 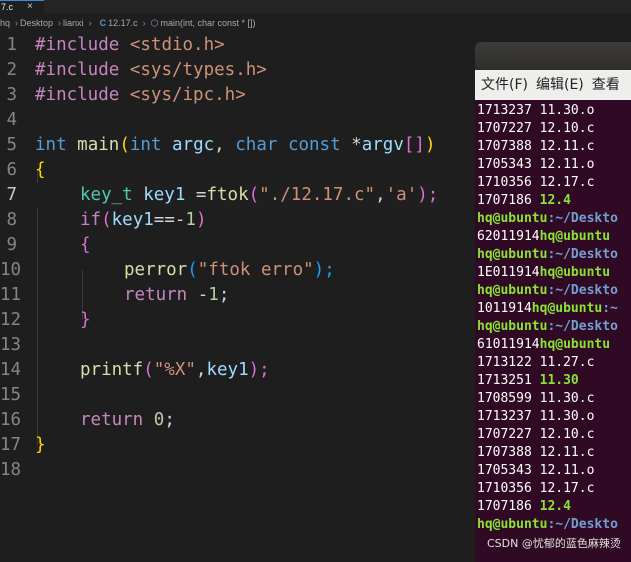 I want to click on line-number: 17, so click(x=11, y=445).